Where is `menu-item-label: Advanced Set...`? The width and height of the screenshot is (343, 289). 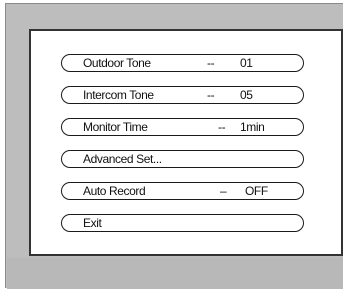 menu-item-label: Advanced Set... is located at coordinates (122, 159).